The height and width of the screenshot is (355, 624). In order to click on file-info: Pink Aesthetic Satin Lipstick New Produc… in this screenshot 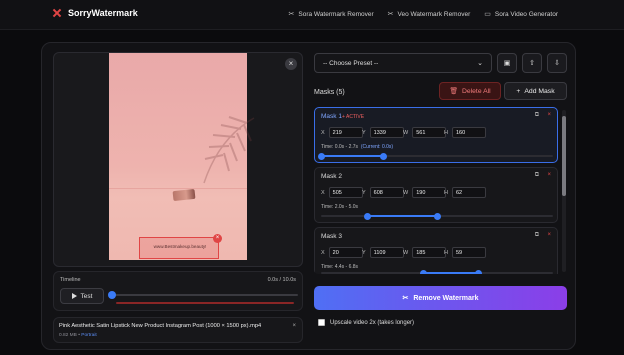, I will do `click(178, 330)`.